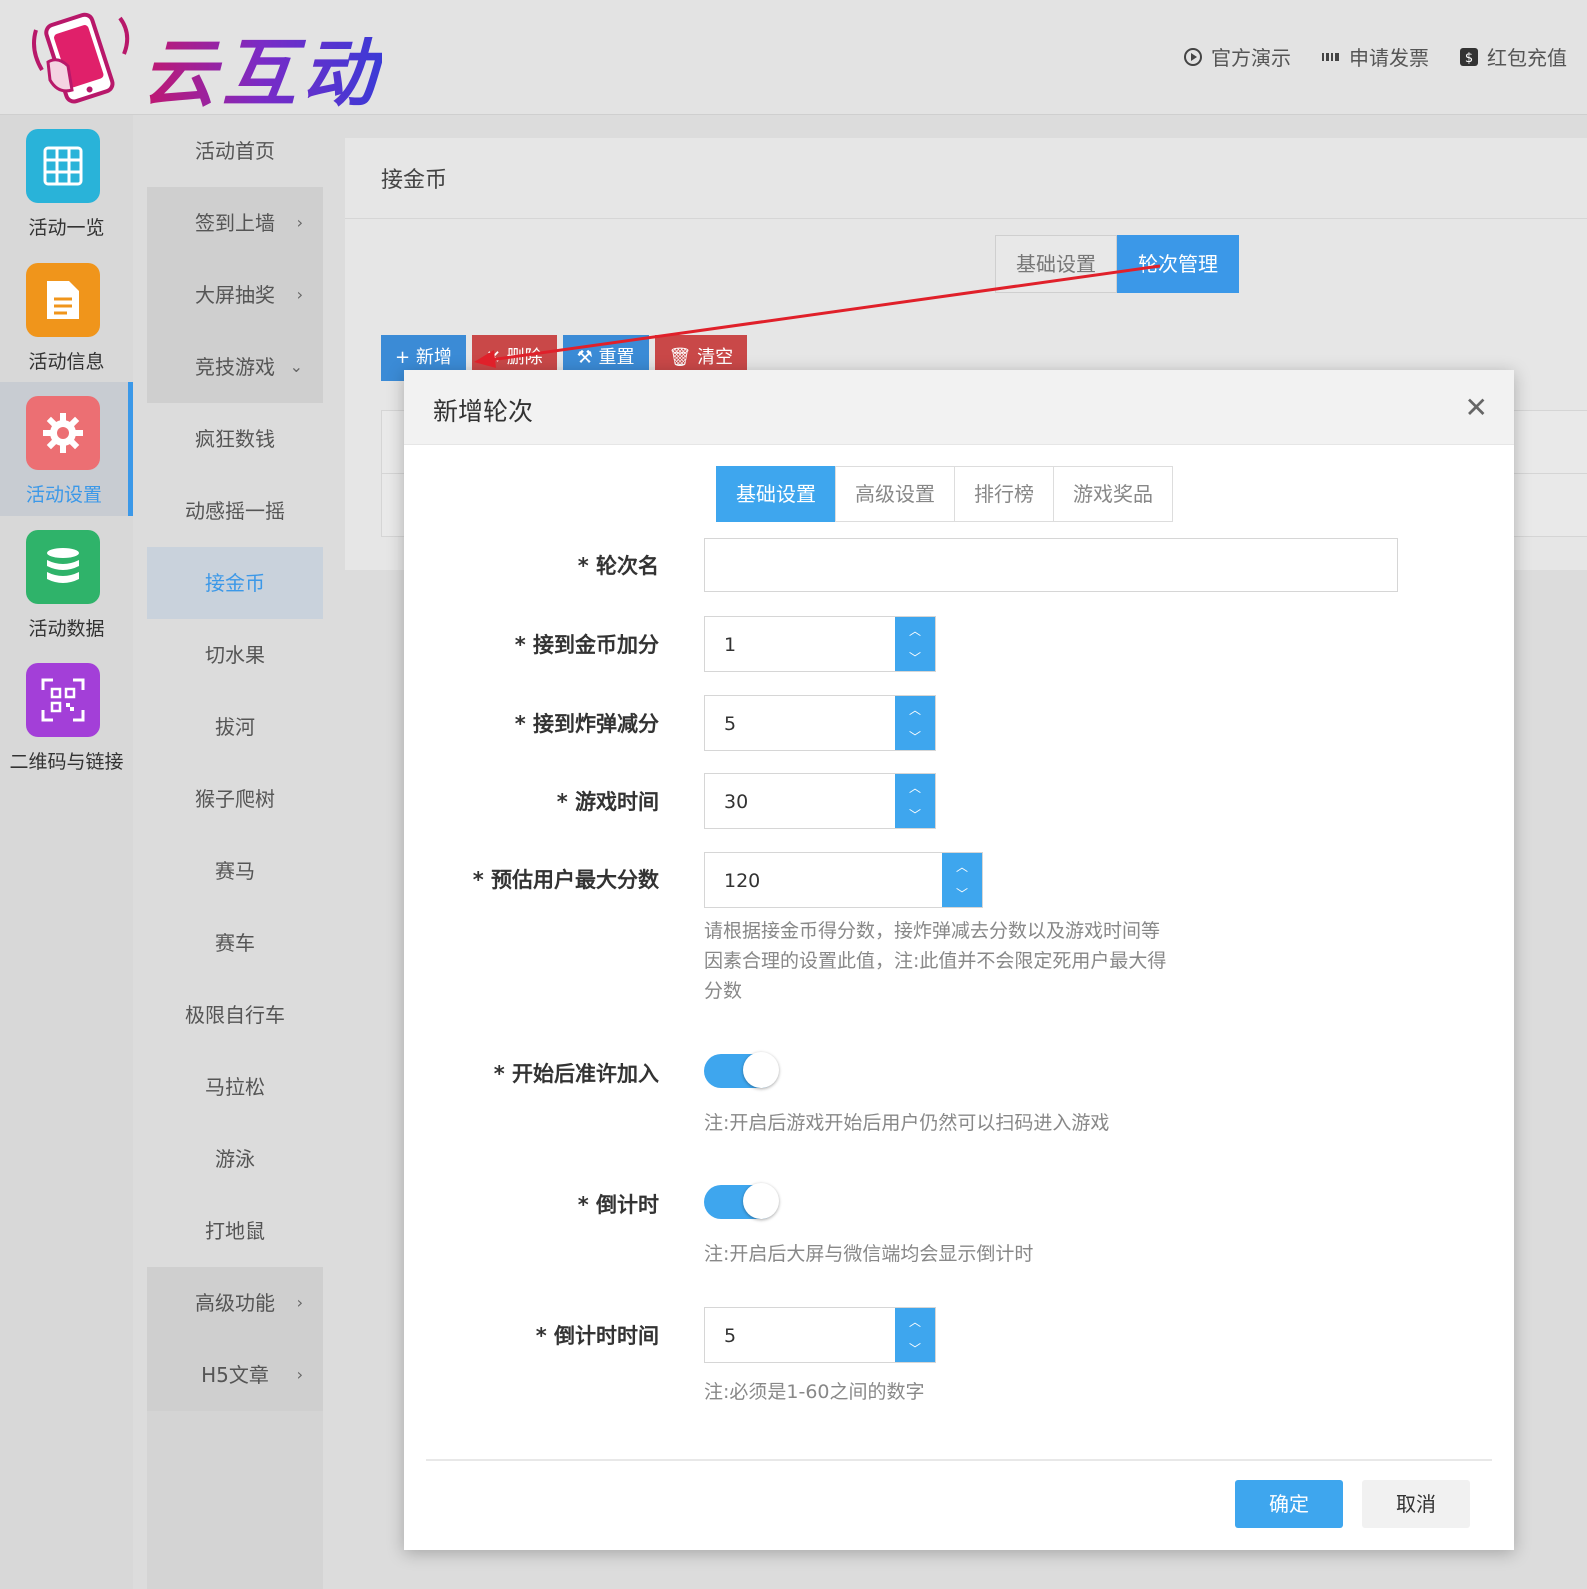 The height and width of the screenshot is (1589, 1587). I want to click on cancel-button: 取消, so click(1416, 1504).